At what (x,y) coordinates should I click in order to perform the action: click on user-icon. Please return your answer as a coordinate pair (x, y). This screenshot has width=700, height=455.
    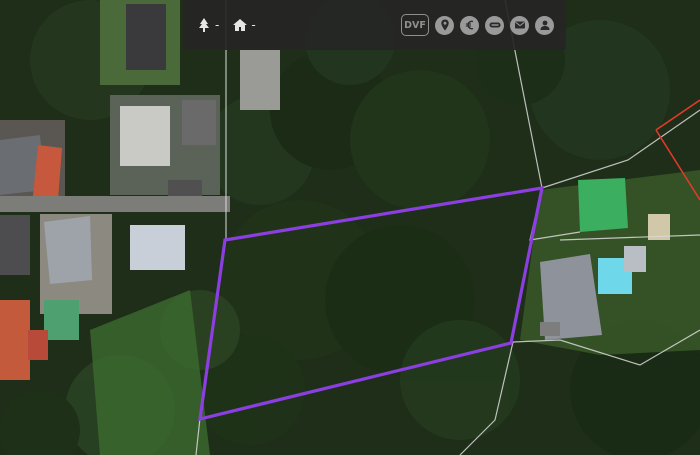
    Looking at the image, I should click on (544, 25).